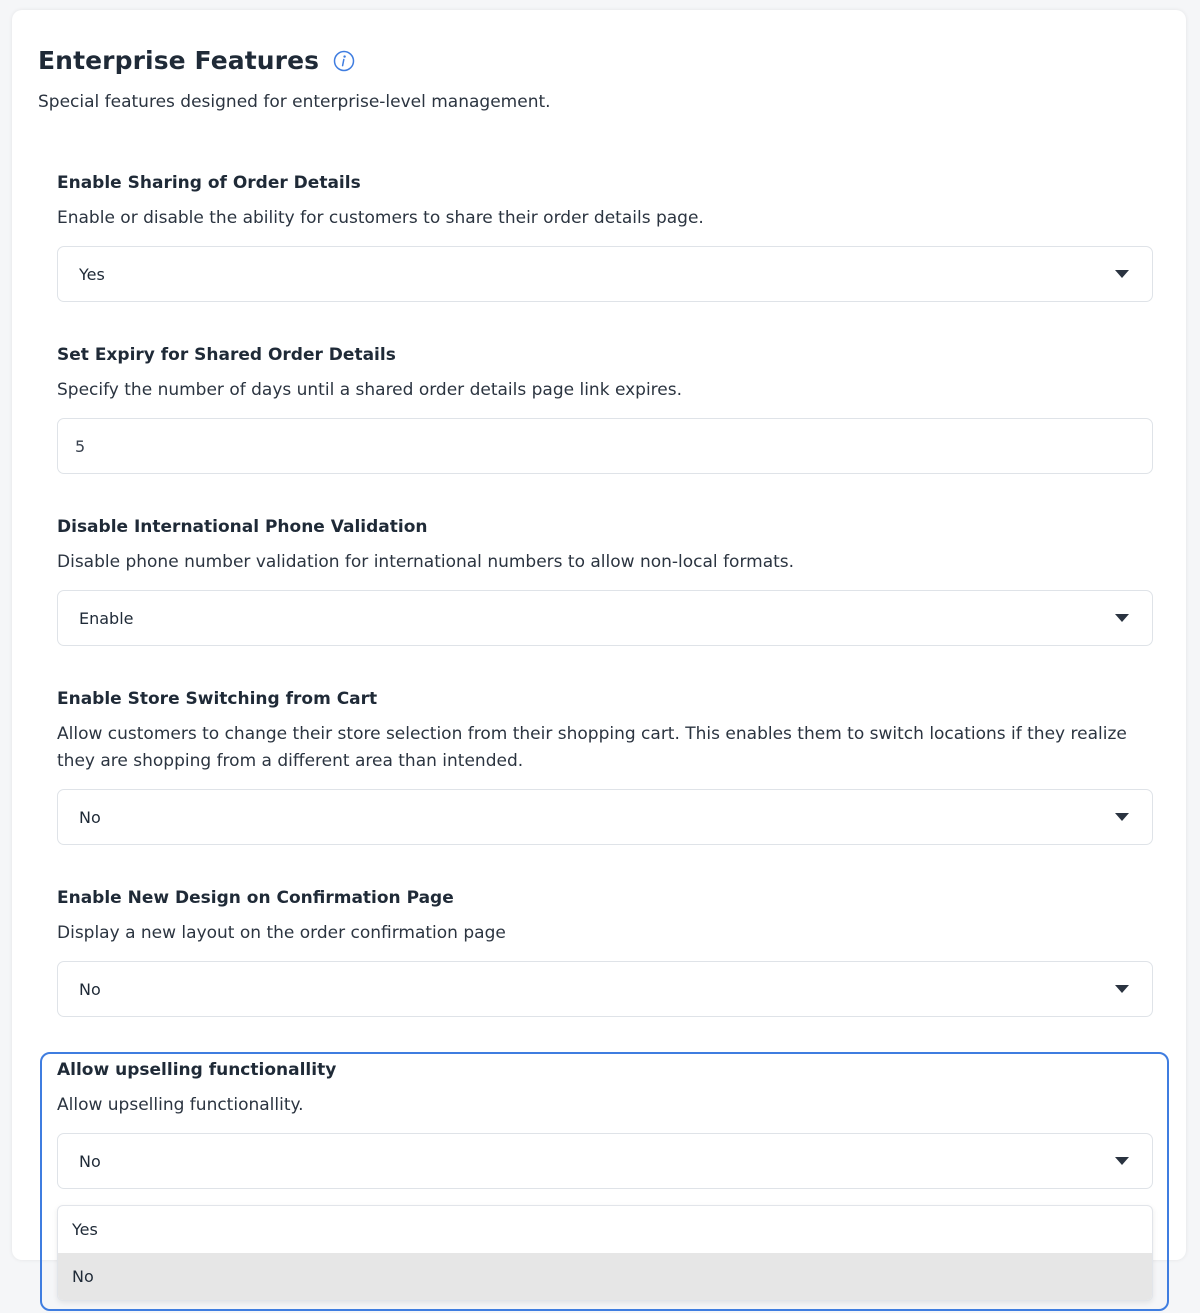  I want to click on upselling-dropdown-menu: Yes No, so click(605, 1253).